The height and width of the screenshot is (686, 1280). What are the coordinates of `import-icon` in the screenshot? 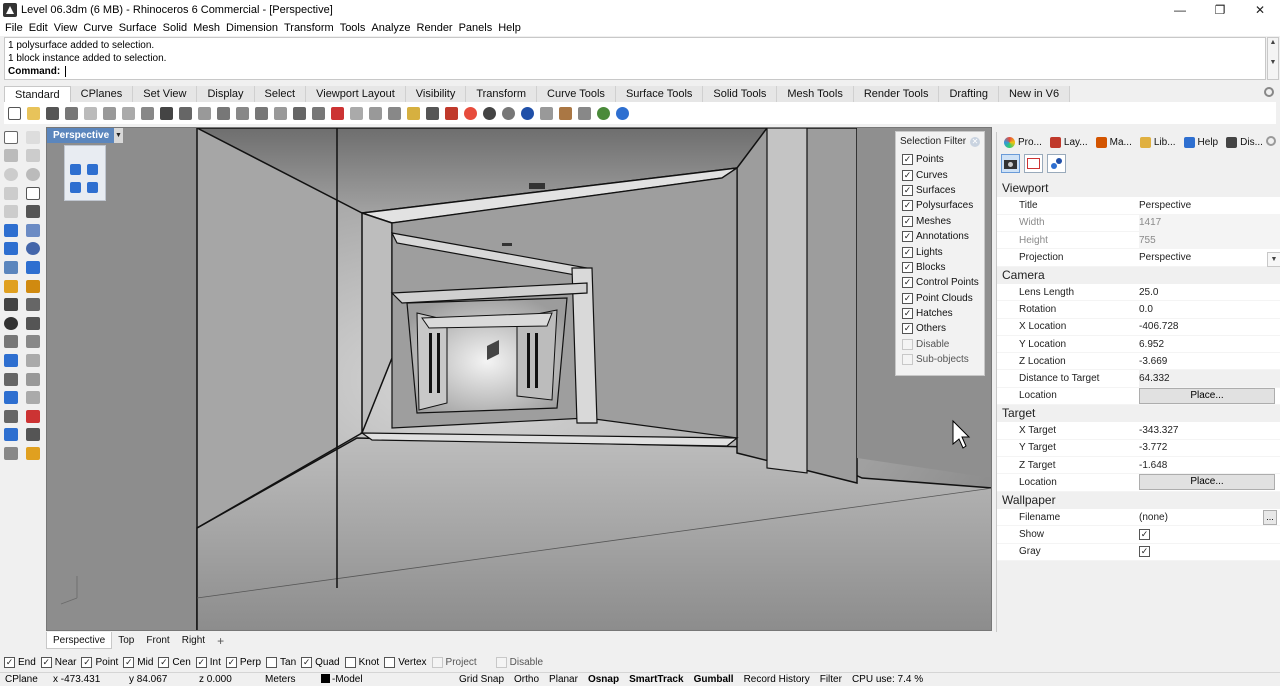 It's located at (90, 113).